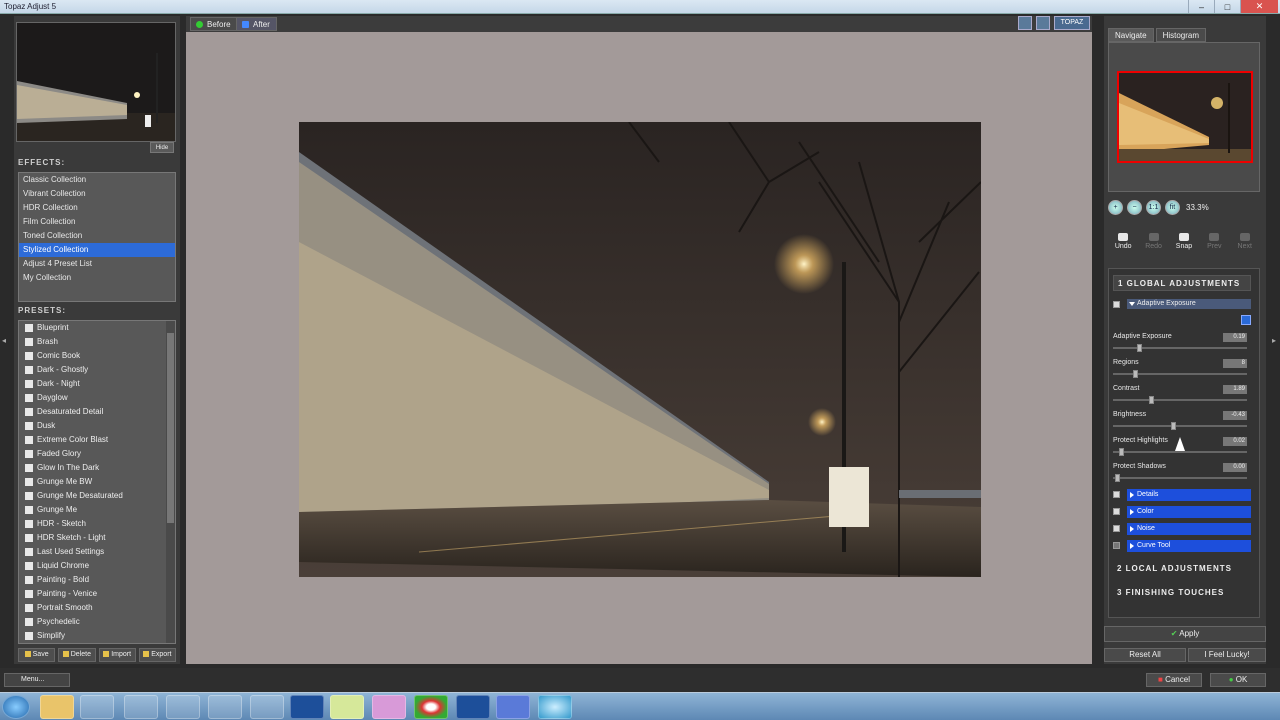  Describe the element at coordinates (1180, 426) in the screenshot. I see `brightness-slider` at that location.